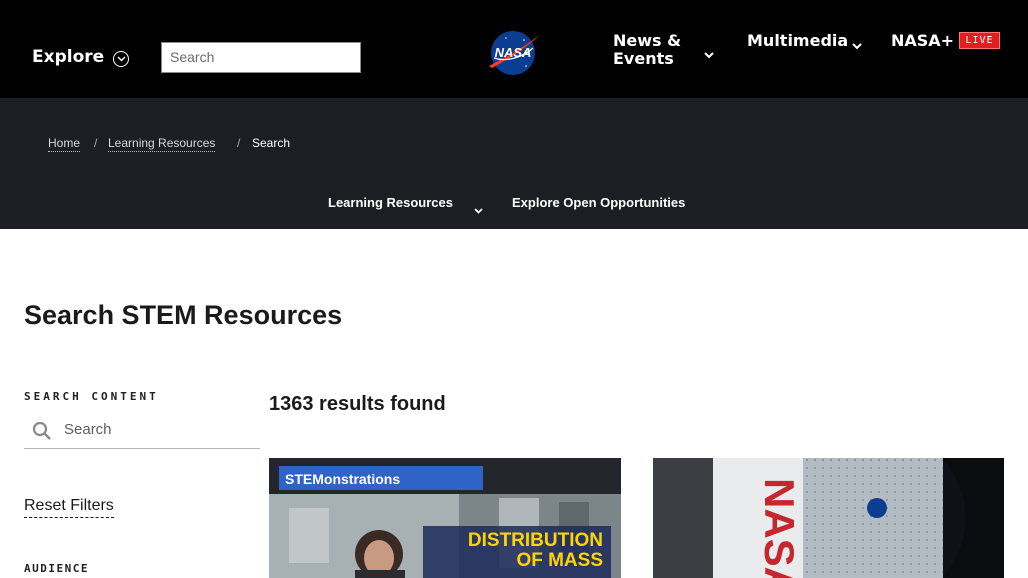  What do you see at coordinates (88, 429) in the screenshot?
I see `sidebar-search-placeholder: Search` at bounding box center [88, 429].